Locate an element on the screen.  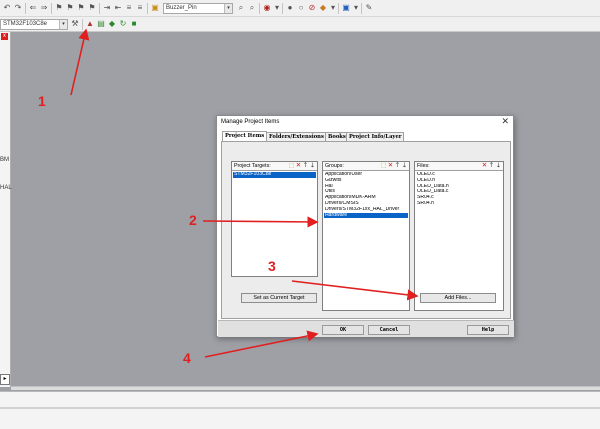
find-in-files-icon: ▣ is located at coordinates (155, 8).